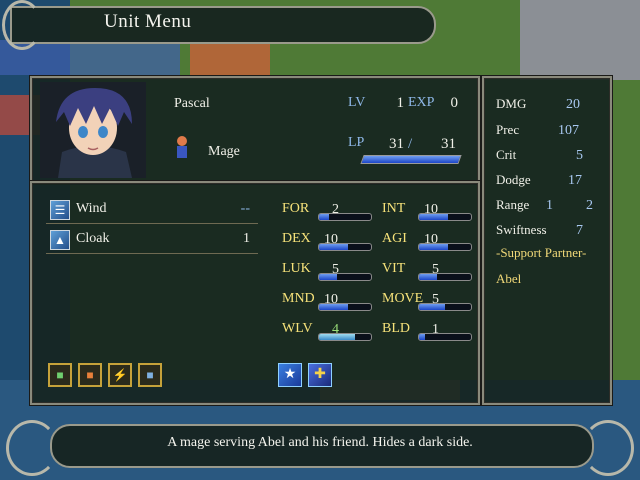 The image size is (640, 480). Describe the element at coordinates (22, 25) in the screenshot. I see `ornament-swirl-icon` at that location.